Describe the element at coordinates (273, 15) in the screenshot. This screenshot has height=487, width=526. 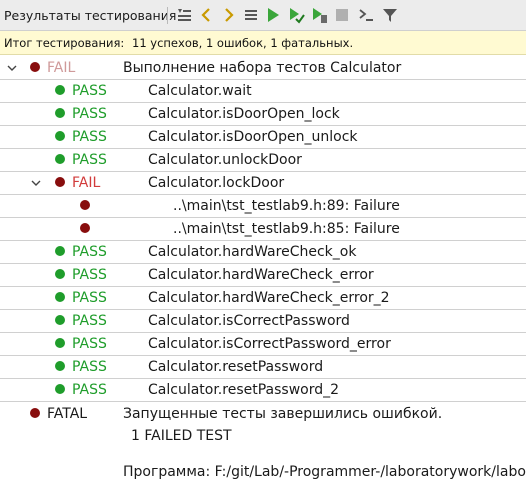
I see `run-all-icon` at that location.